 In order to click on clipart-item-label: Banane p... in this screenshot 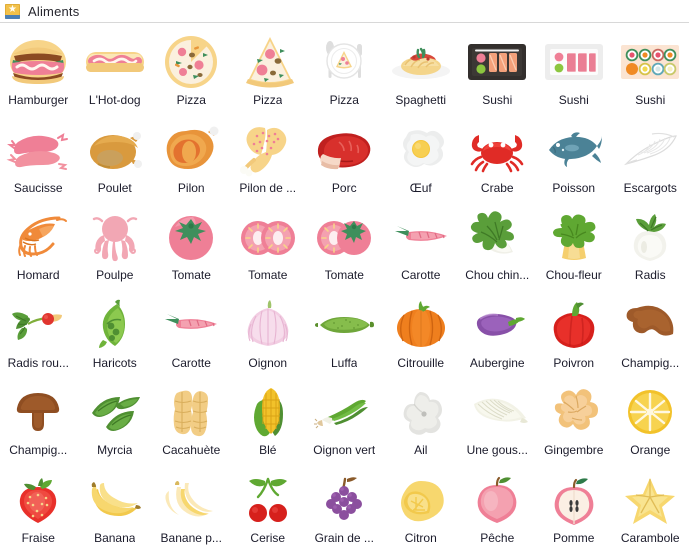, I will do `click(191, 538)`.